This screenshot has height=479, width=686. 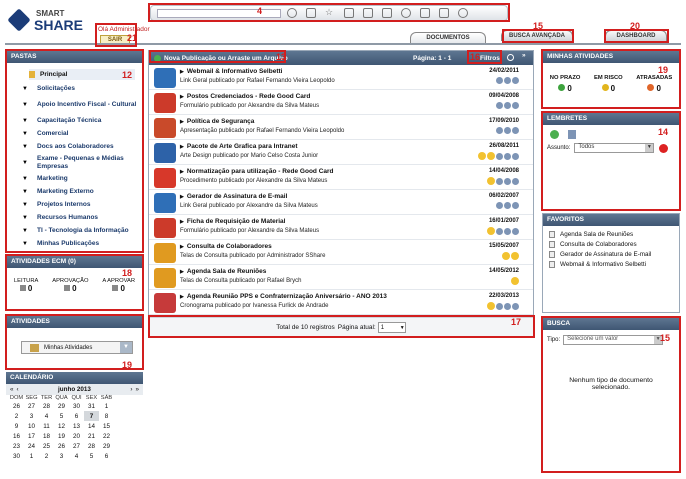 What do you see at coordinates (82, 178) in the screenshot?
I see `folder-item: ▼ Marketing` at bounding box center [82, 178].